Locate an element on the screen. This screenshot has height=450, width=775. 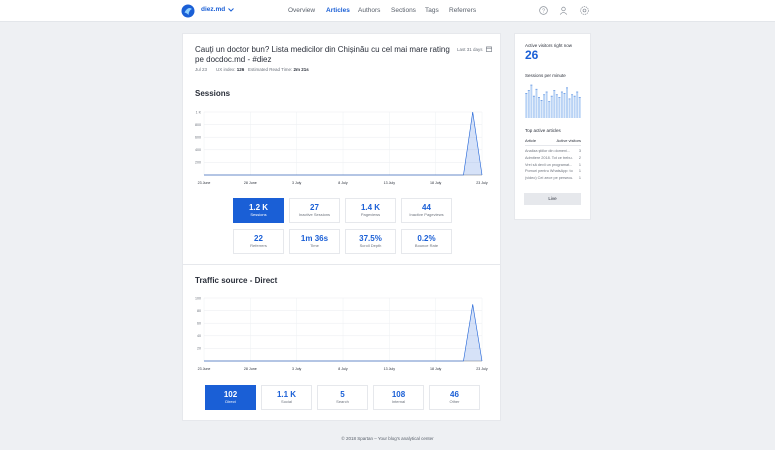
nav-articles: Articles is located at coordinates (338, 10).